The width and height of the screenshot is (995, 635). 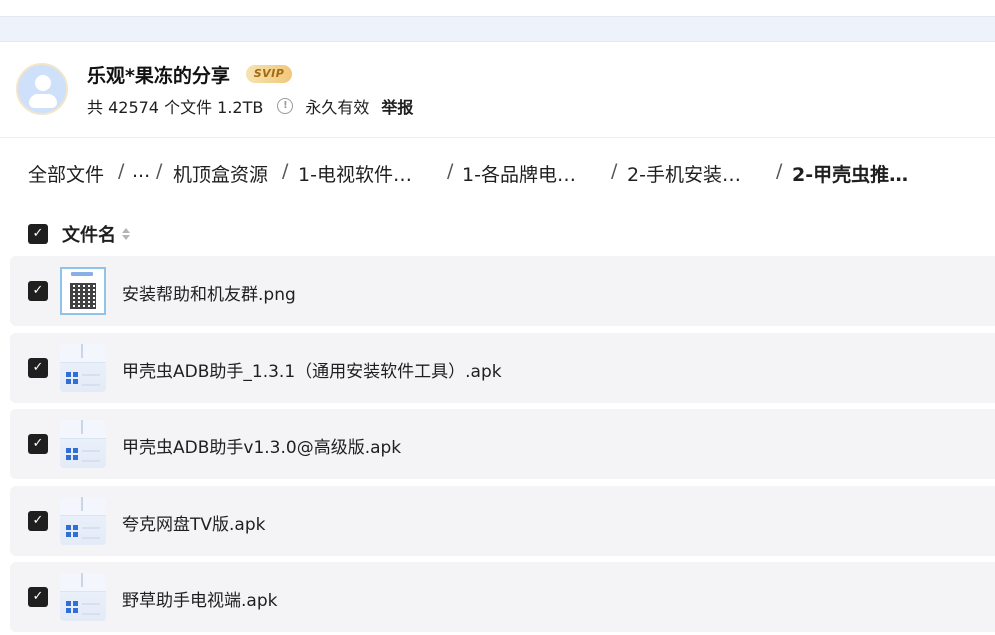 I want to click on file-row: ✓ 夸克网盘TV版.apk, so click(x=502, y=521).